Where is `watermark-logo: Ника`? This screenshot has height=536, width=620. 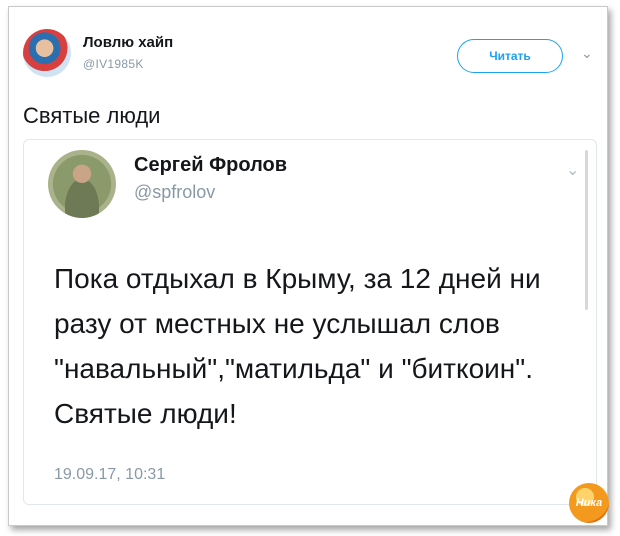
watermark-logo: Ника is located at coordinates (589, 503).